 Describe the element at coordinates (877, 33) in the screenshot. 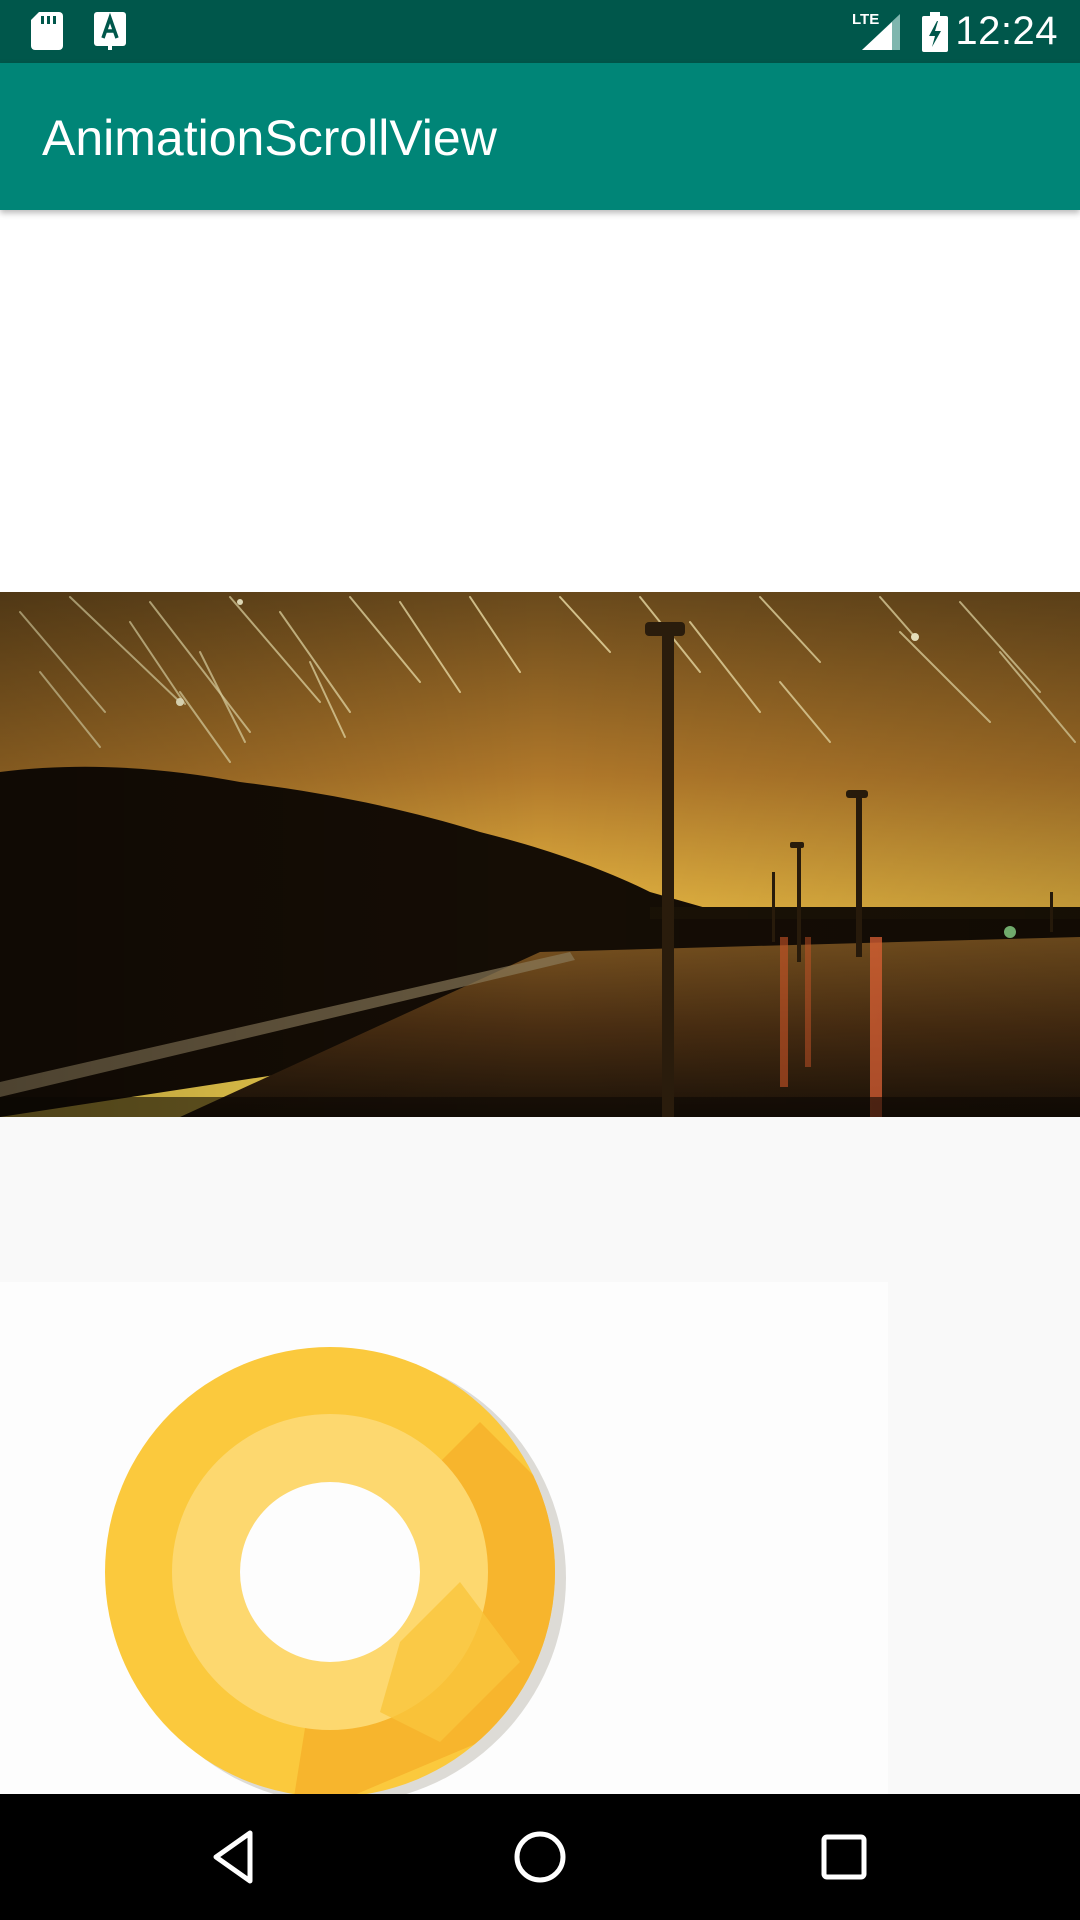

I see `lte-signal-icon: LTE` at that location.